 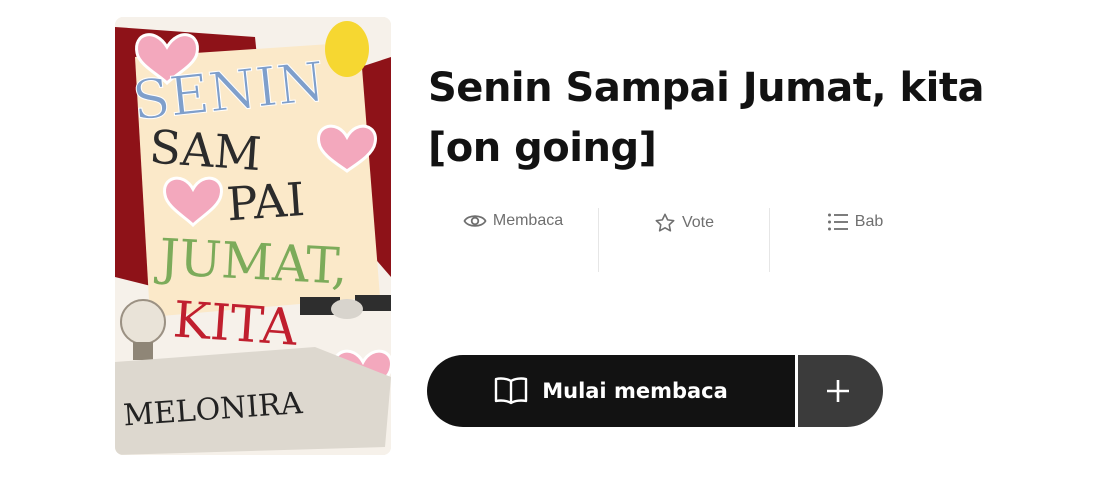 I want to click on stat-votes-label: Vote, so click(x=698, y=222).